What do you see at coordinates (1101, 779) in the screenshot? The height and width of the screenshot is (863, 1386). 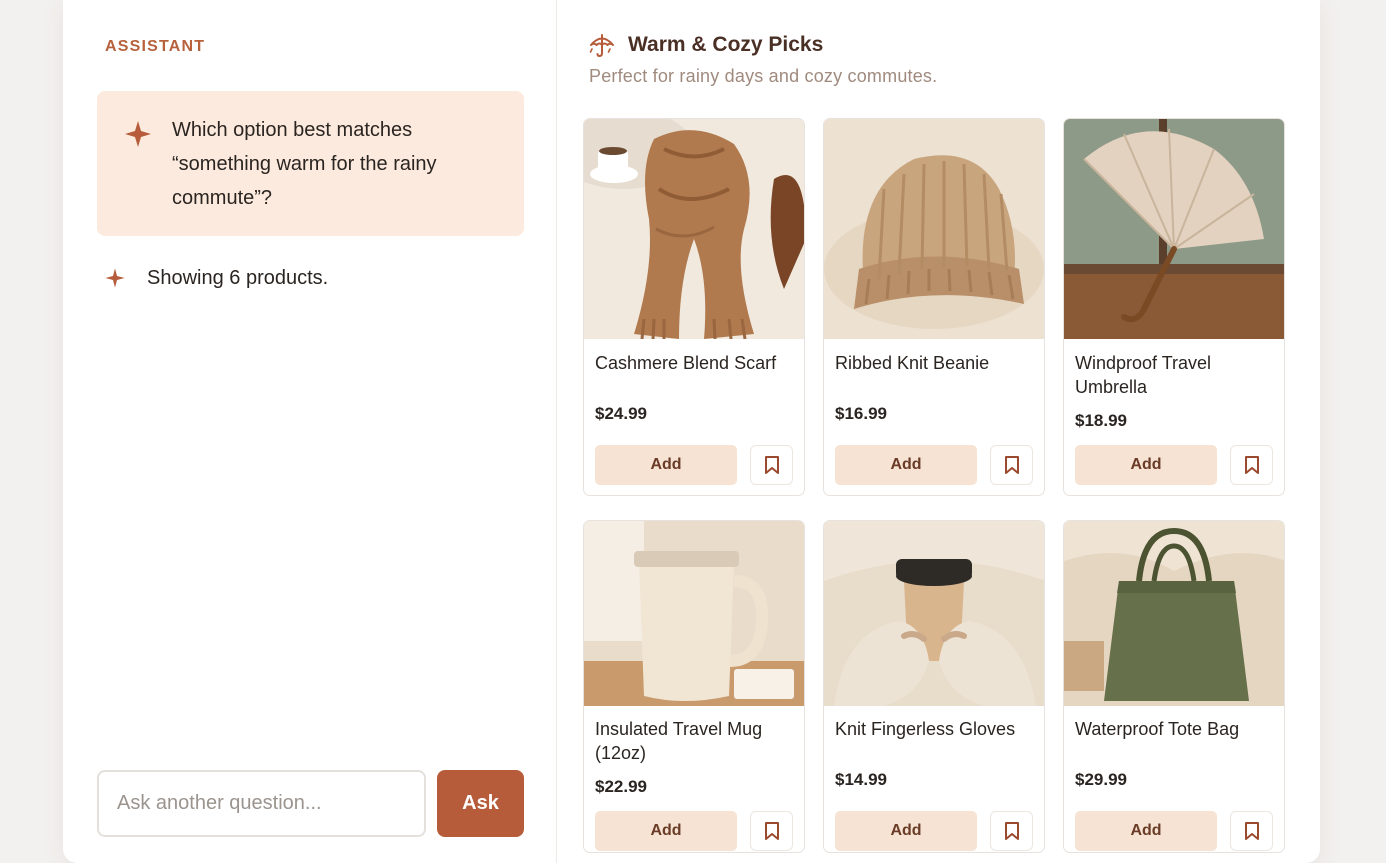 I see `product-price: $29.99` at bounding box center [1101, 779].